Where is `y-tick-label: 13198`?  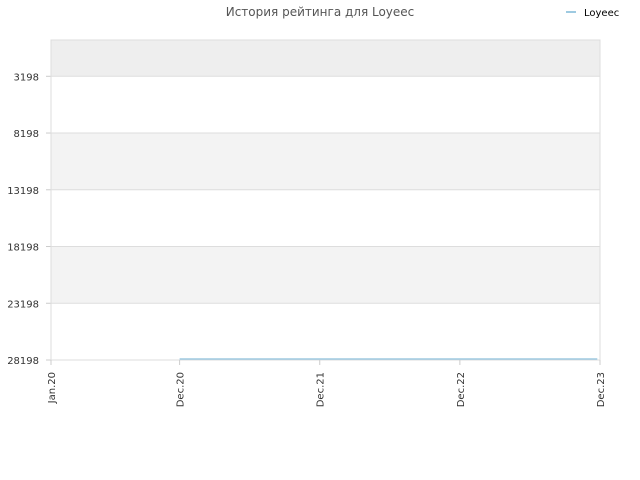
y-tick-label: 13198 is located at coordinates (23, 191).